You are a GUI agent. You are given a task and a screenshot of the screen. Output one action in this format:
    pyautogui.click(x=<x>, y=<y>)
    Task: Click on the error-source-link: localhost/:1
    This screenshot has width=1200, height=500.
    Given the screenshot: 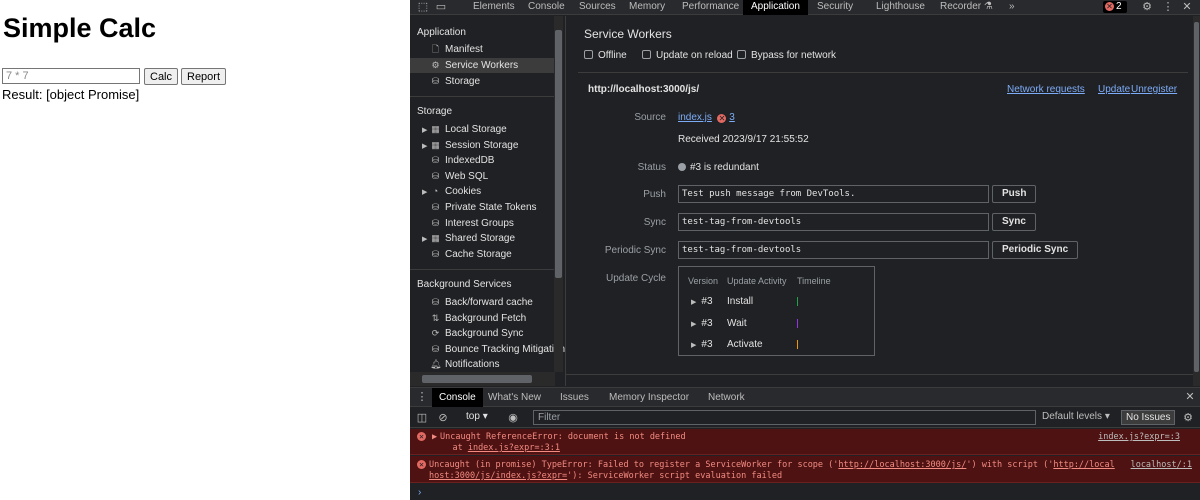 What is the action you would take?
    pyautogui.click(x=1161, y=465)
    